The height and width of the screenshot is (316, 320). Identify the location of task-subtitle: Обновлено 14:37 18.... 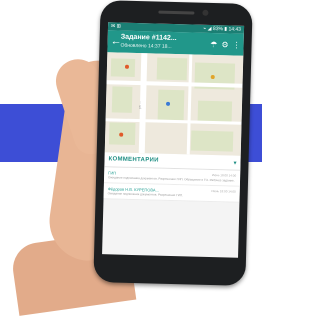
(146, 46).